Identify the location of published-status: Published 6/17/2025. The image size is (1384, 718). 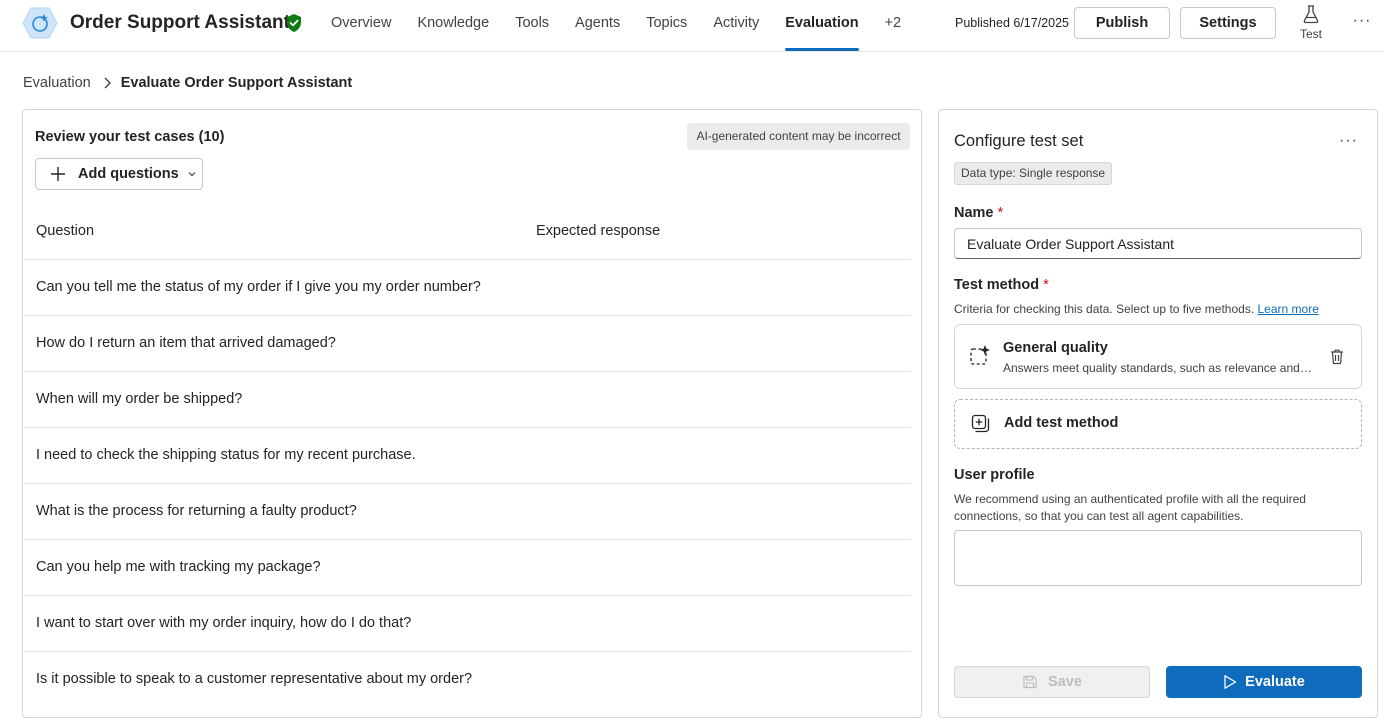
(1012, 23).